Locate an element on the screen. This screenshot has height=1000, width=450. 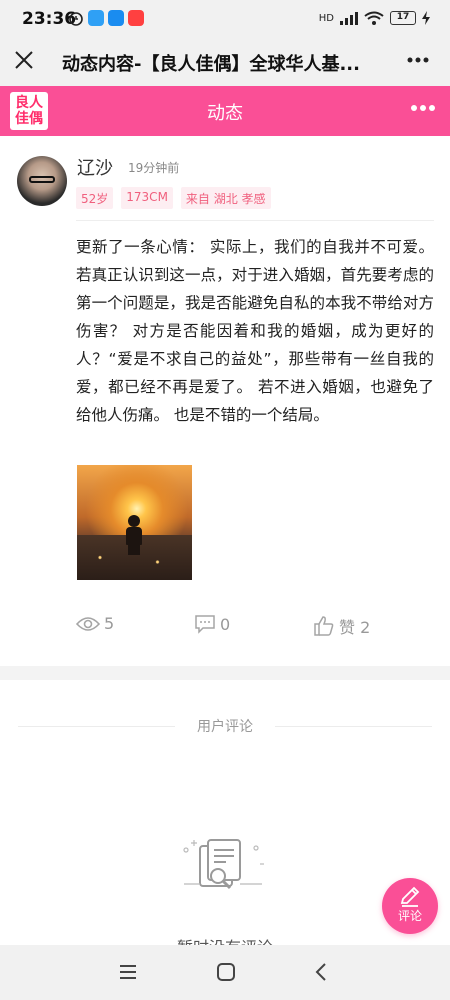
comments-title: 用户评论 is located at coordinates (225, 726).